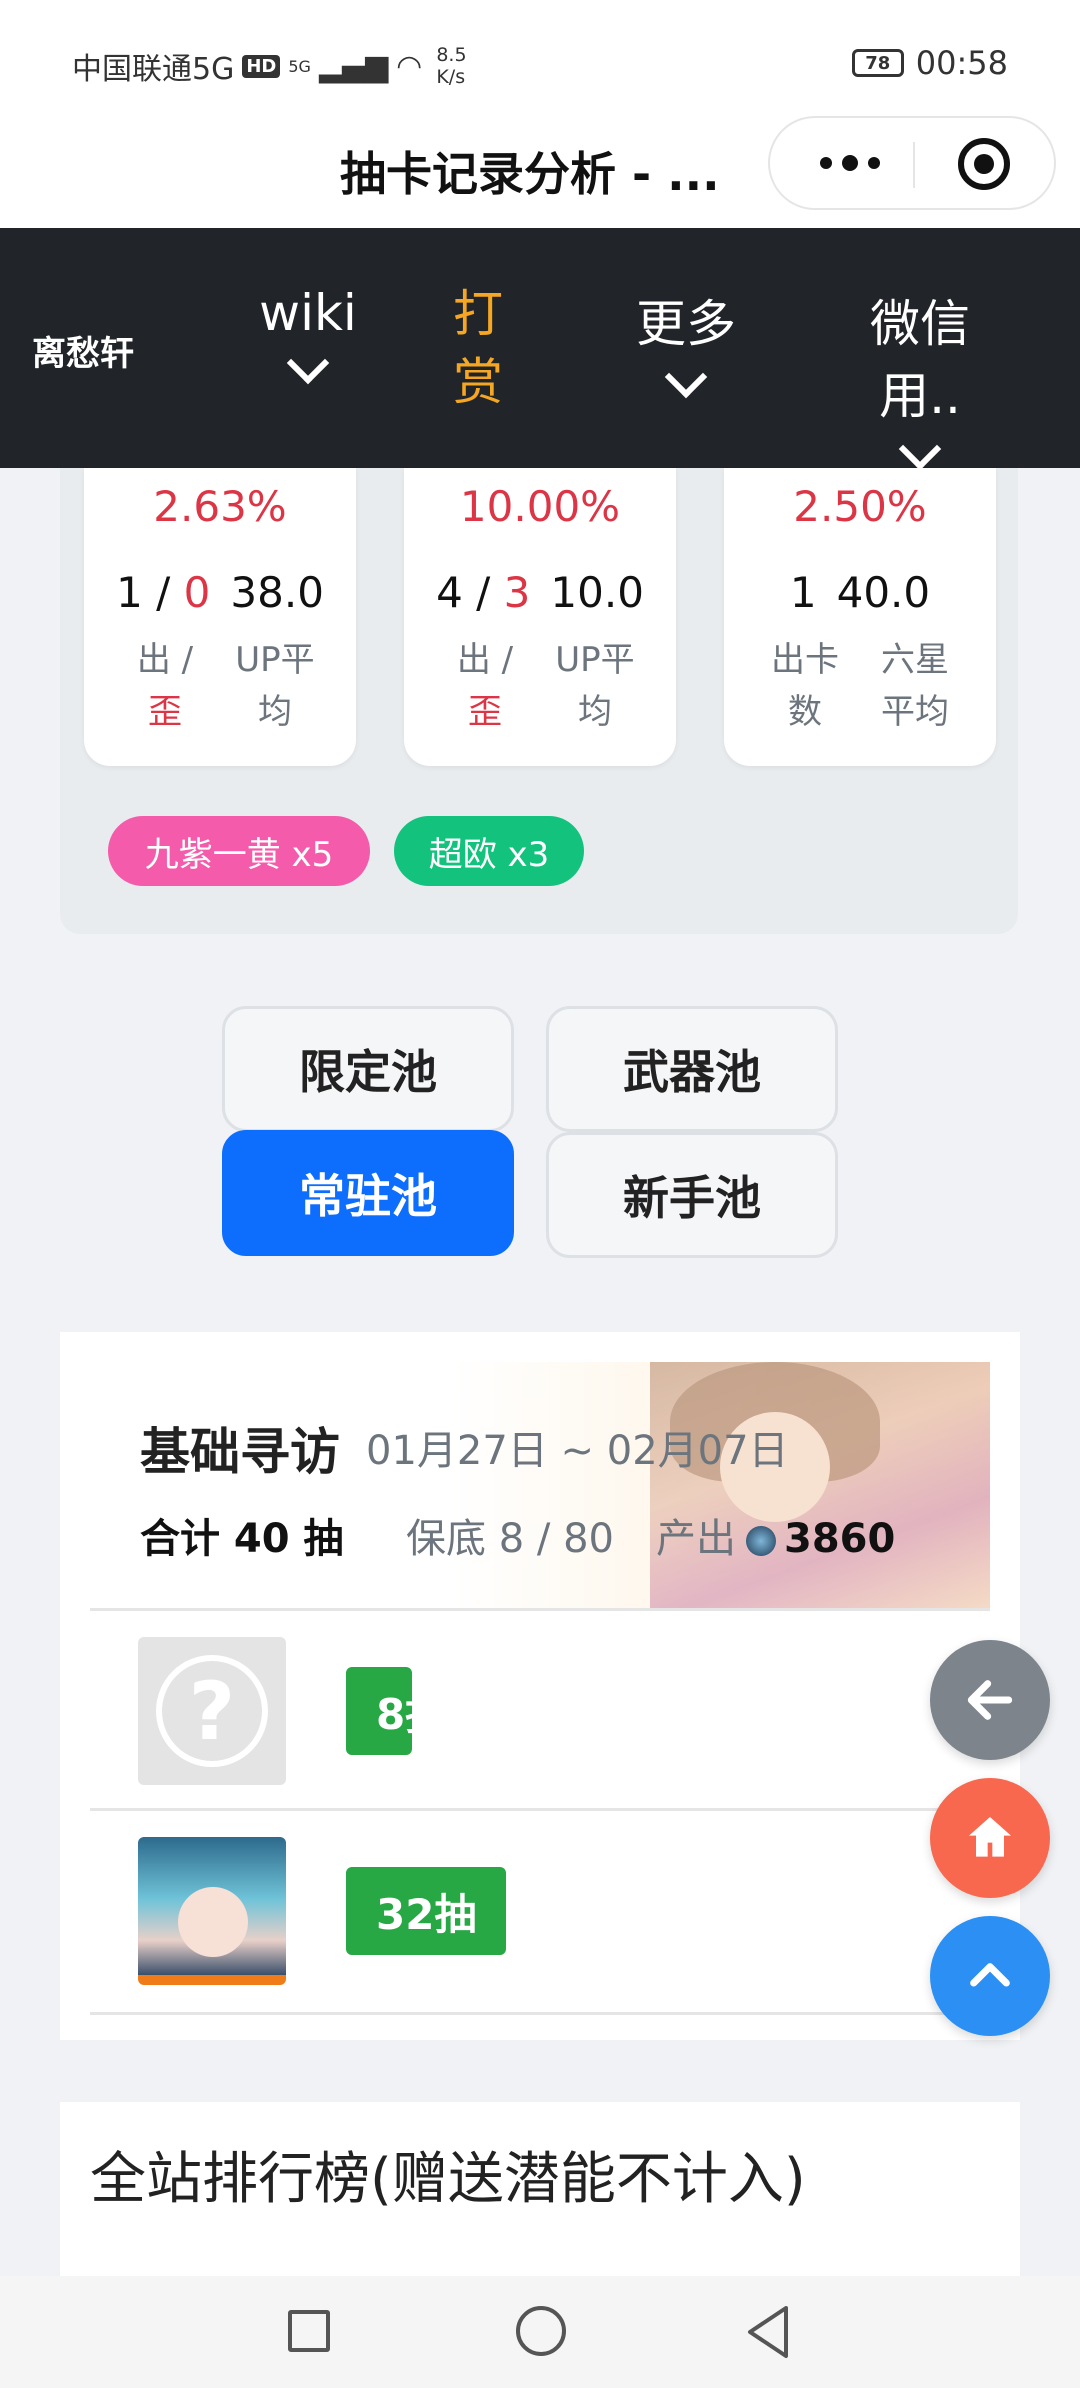  I want to click on unknown-operator-avatar: ?, so click(212, 1711).